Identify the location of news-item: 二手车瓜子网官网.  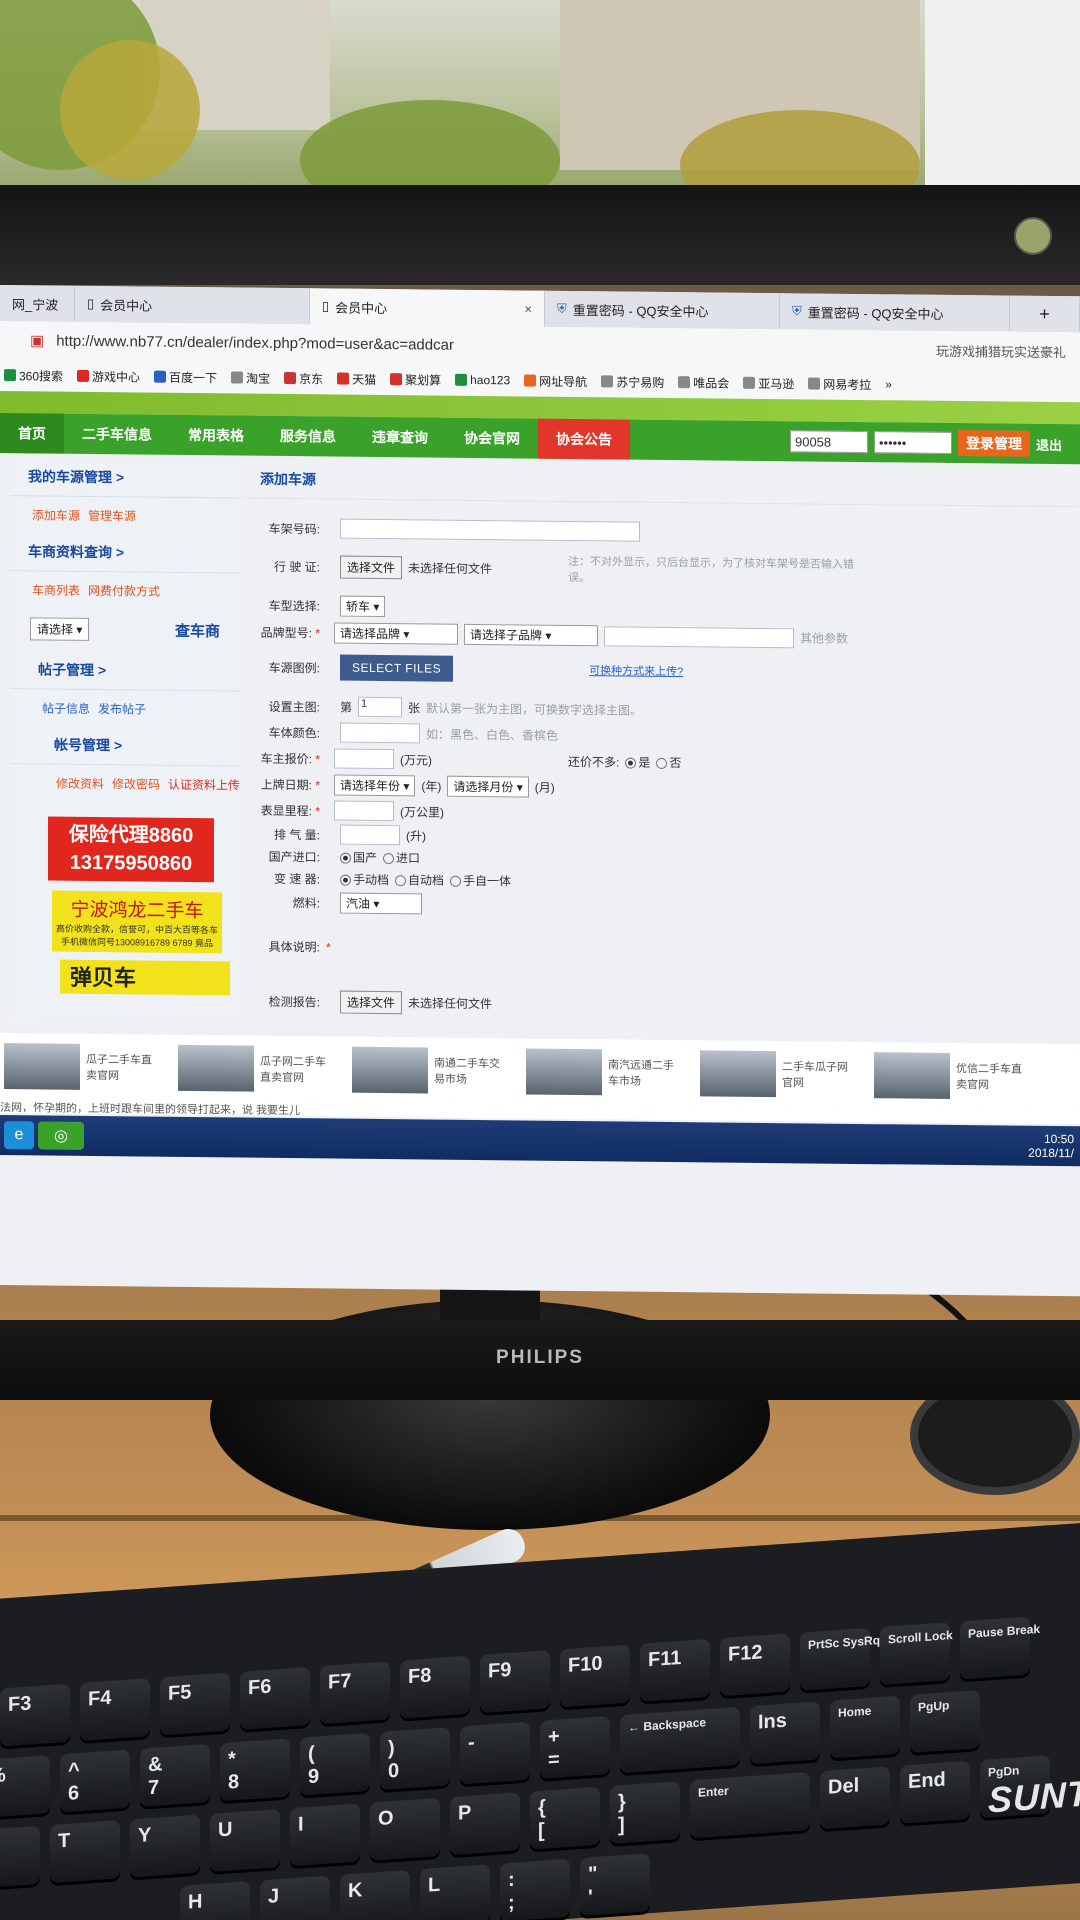
(780, 1074).